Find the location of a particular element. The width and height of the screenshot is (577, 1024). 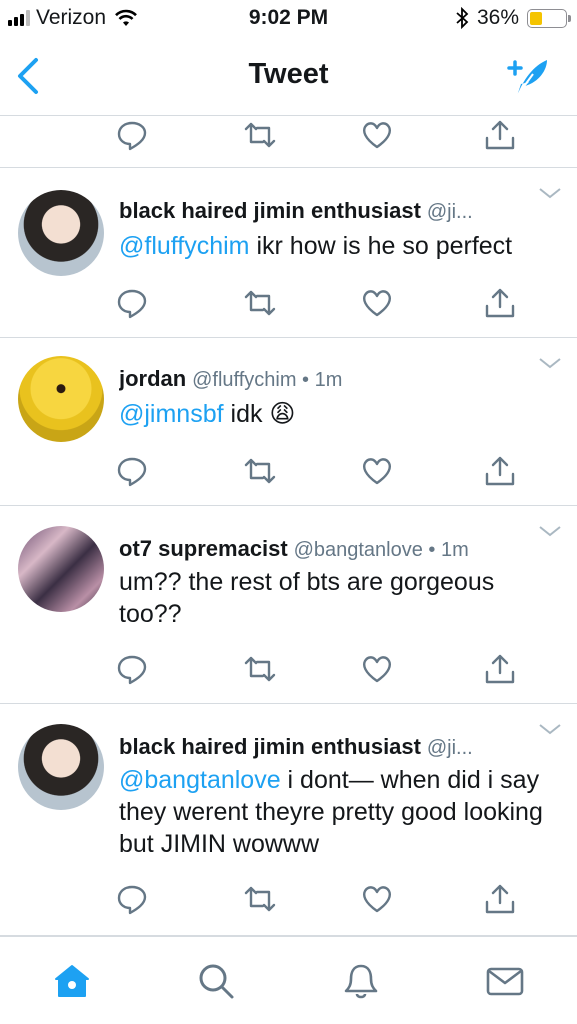

battery-percent: 36% is located at coordinates (497, 17).